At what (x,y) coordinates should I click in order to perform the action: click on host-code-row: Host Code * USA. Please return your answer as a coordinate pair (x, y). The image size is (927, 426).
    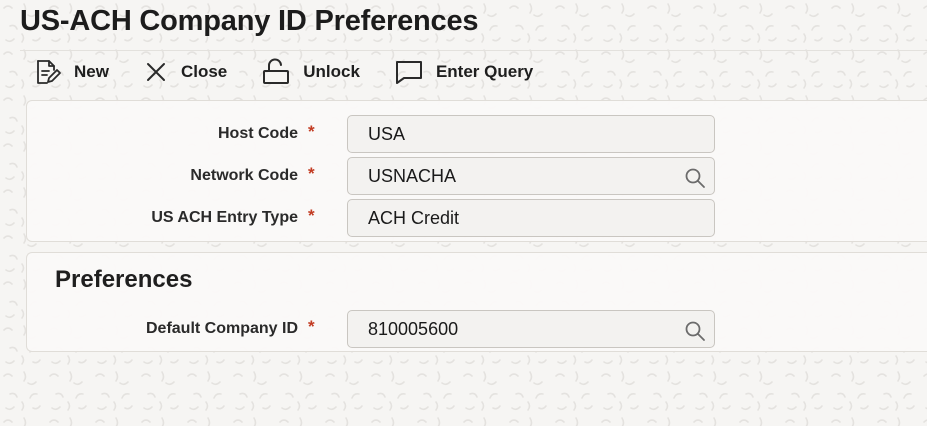
    Looking at the image, I should click on (477, 134).